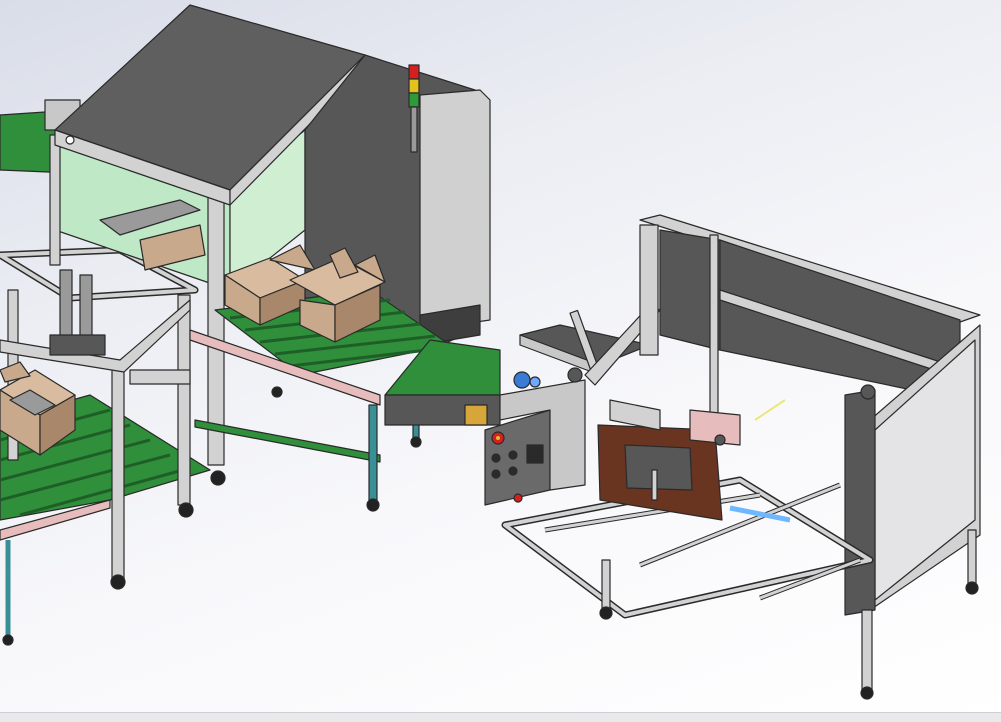 This screenshot has width=1001, height=722. Describe the element at coordinates (535, 382) in the screenshot. I see `motor-blue-cap` at that location.